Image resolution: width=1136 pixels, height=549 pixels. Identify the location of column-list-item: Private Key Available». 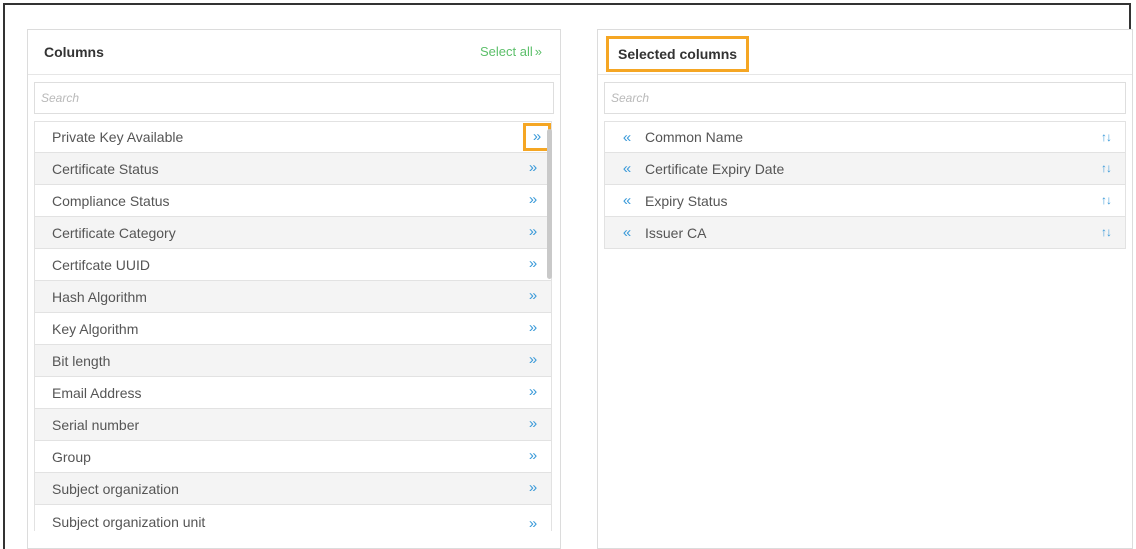
(293, 137).